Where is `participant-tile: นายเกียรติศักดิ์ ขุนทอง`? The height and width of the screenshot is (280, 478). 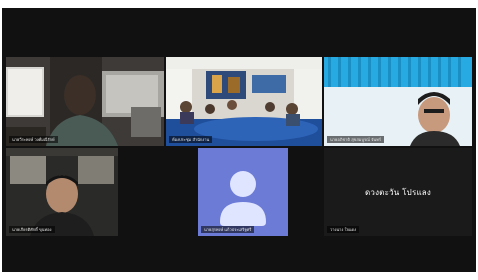 participant-tile: นายเกียรติศักดิ์ ขุนทอง is located at coordinates (62, 192).